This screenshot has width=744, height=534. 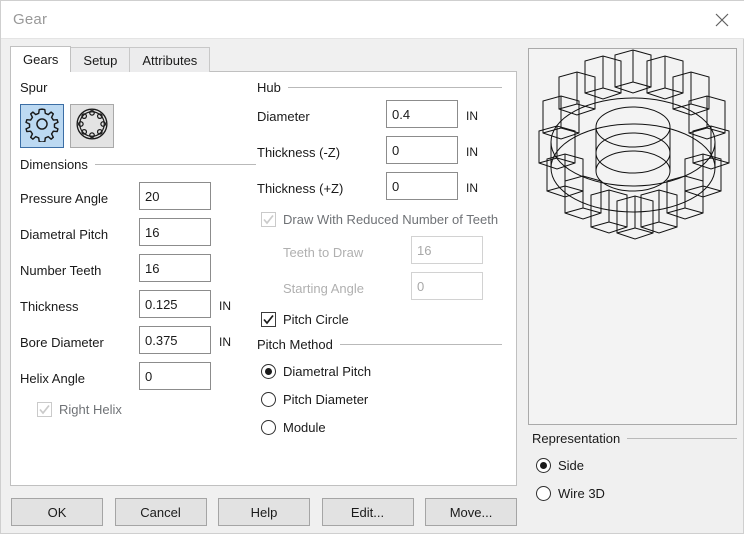 I want to click on dimensions-group-header: Dimensions, so click(x=138, y=164).